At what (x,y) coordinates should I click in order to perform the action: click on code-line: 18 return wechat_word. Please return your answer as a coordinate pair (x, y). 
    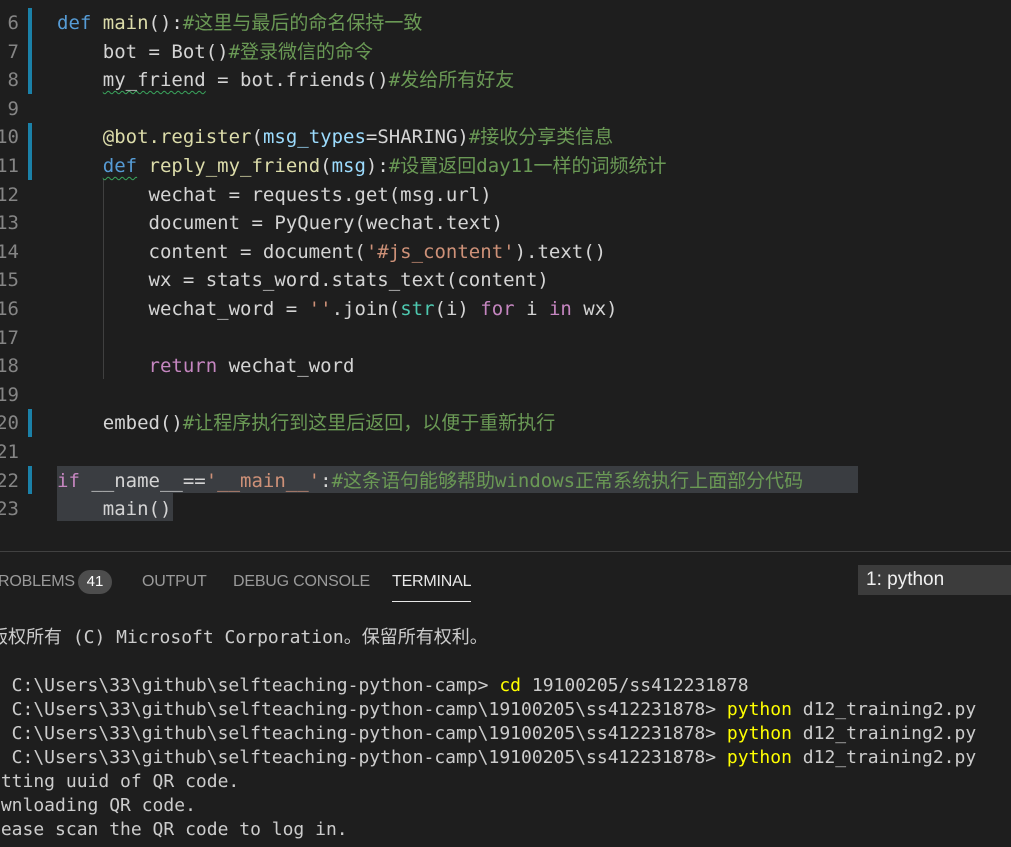
    Looking at the image, I should click on (505, 366).